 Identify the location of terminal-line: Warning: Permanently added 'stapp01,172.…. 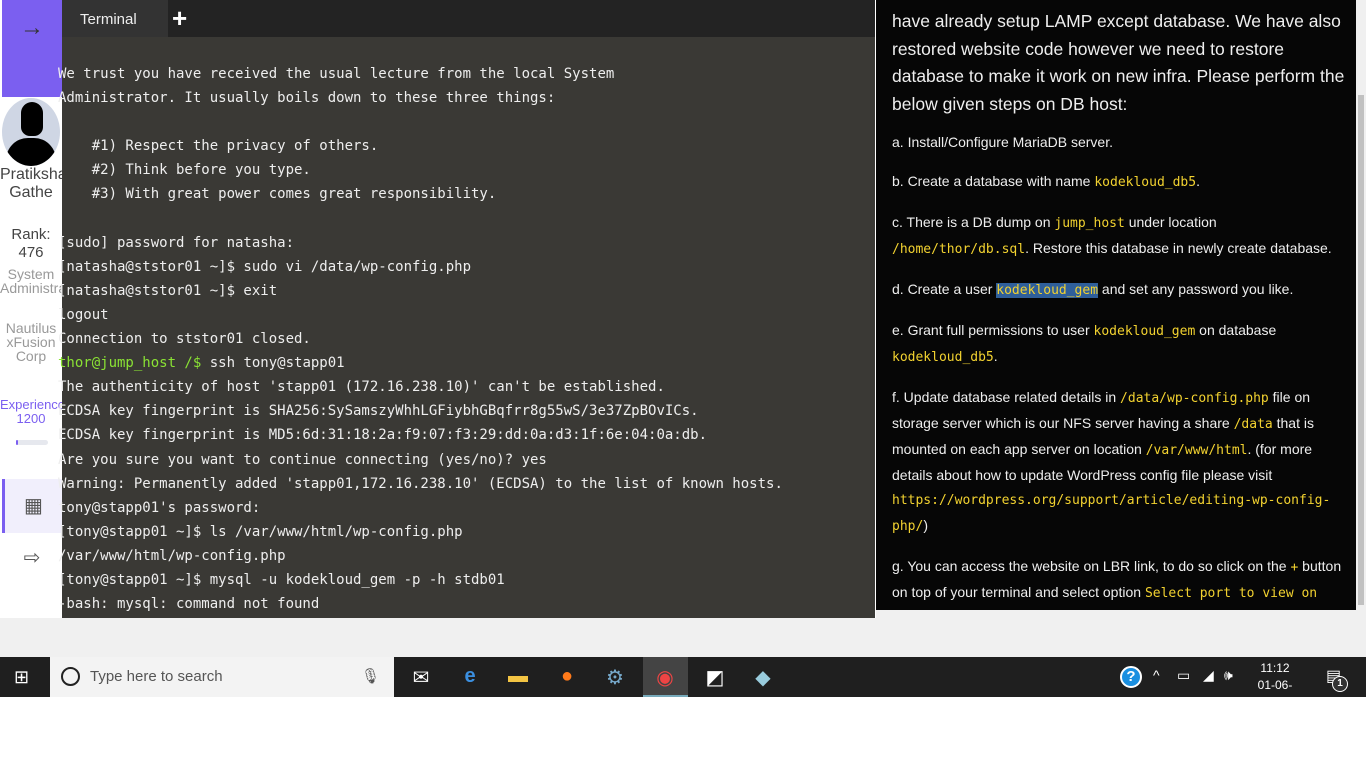
(420, 484).